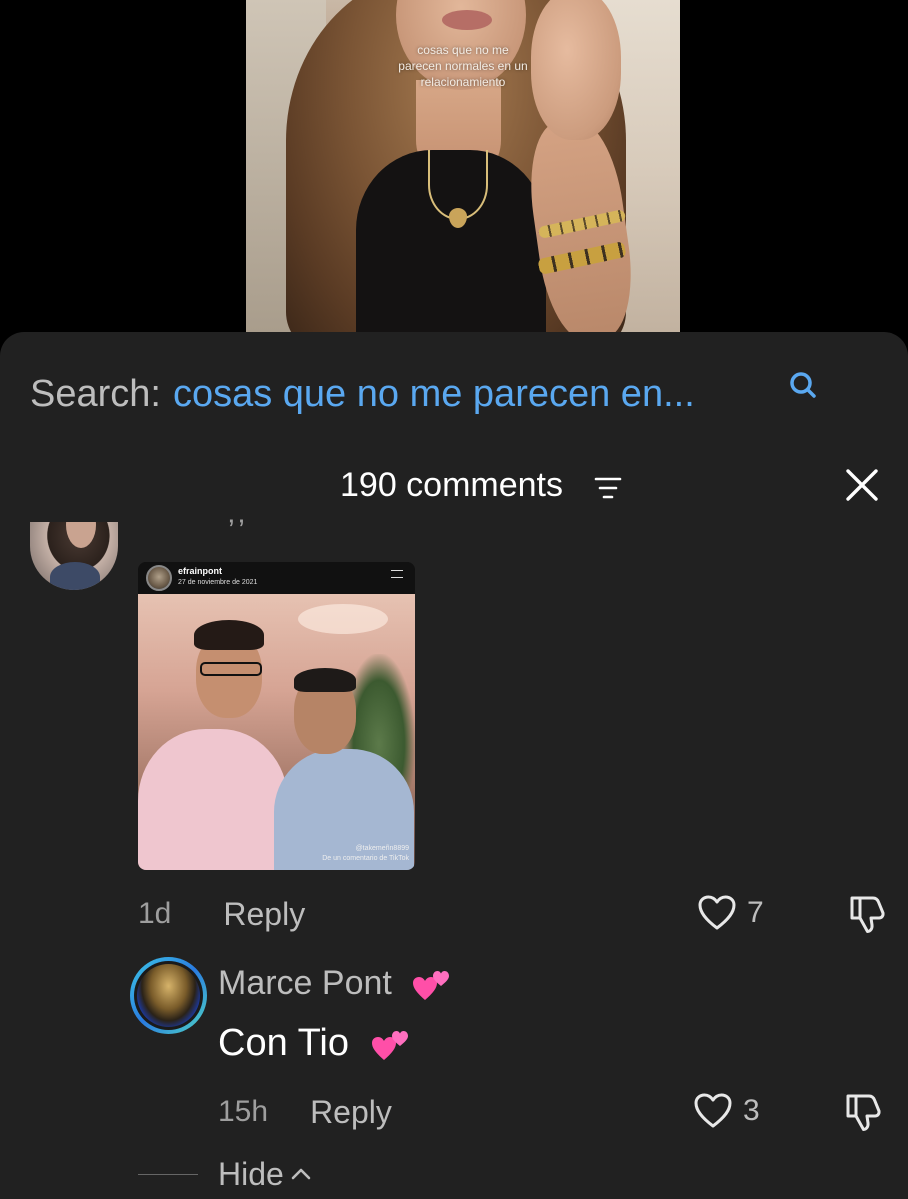 The width and height of the screenshot is (908, 1199). What do you see at coordinates (467, 20) in the screenshot?
I see `video-person-lips` at bounding box center [467, 20].